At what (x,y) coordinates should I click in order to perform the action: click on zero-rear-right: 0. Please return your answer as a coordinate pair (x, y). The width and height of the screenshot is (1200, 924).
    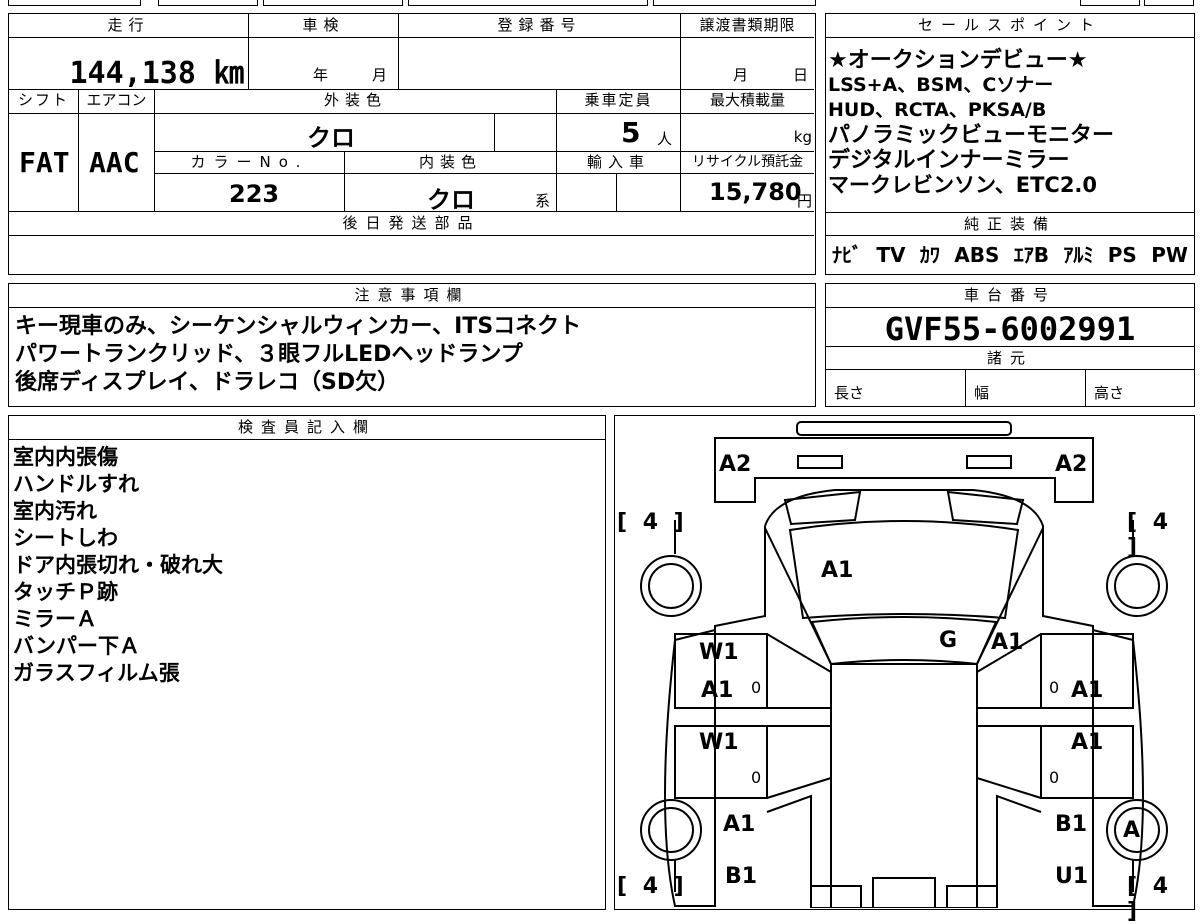
    Looking at the image, I should click on (1054, 777).